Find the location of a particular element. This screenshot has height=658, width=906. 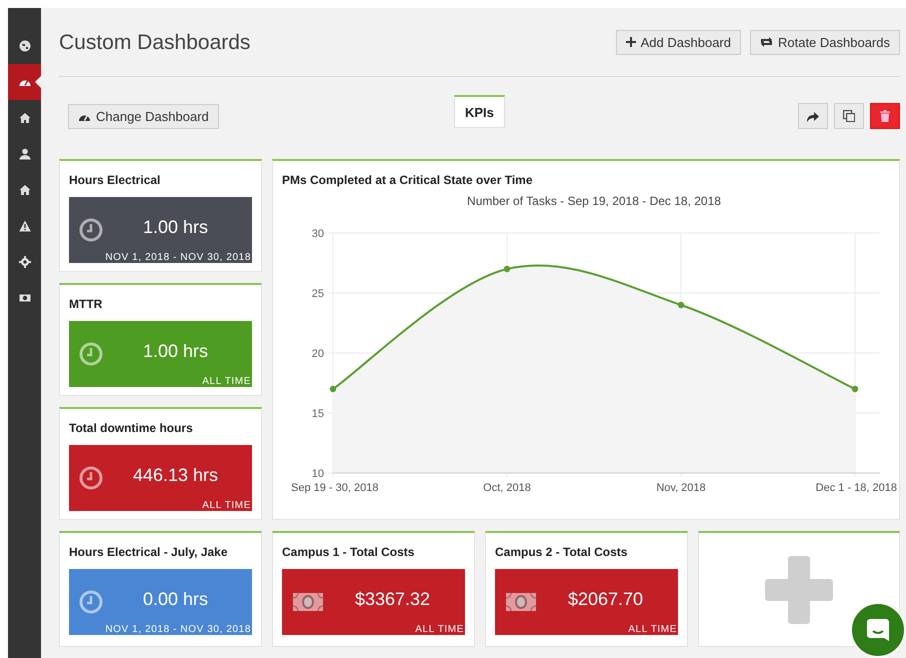

chart-card-title: PMs Completed at a Critical State over Time is located at coordinates (408, 180).